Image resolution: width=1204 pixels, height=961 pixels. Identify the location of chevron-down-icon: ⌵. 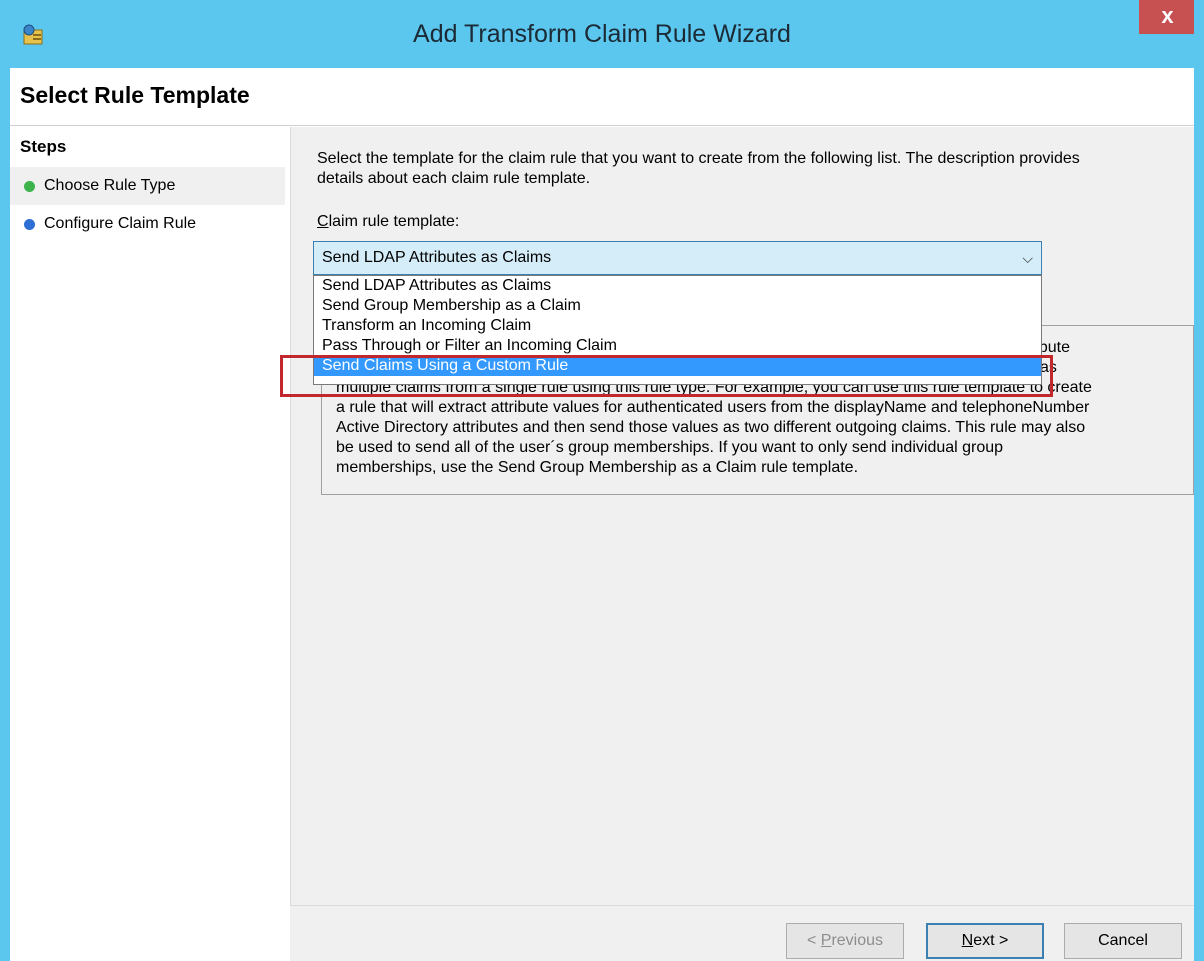
(1027, 258).